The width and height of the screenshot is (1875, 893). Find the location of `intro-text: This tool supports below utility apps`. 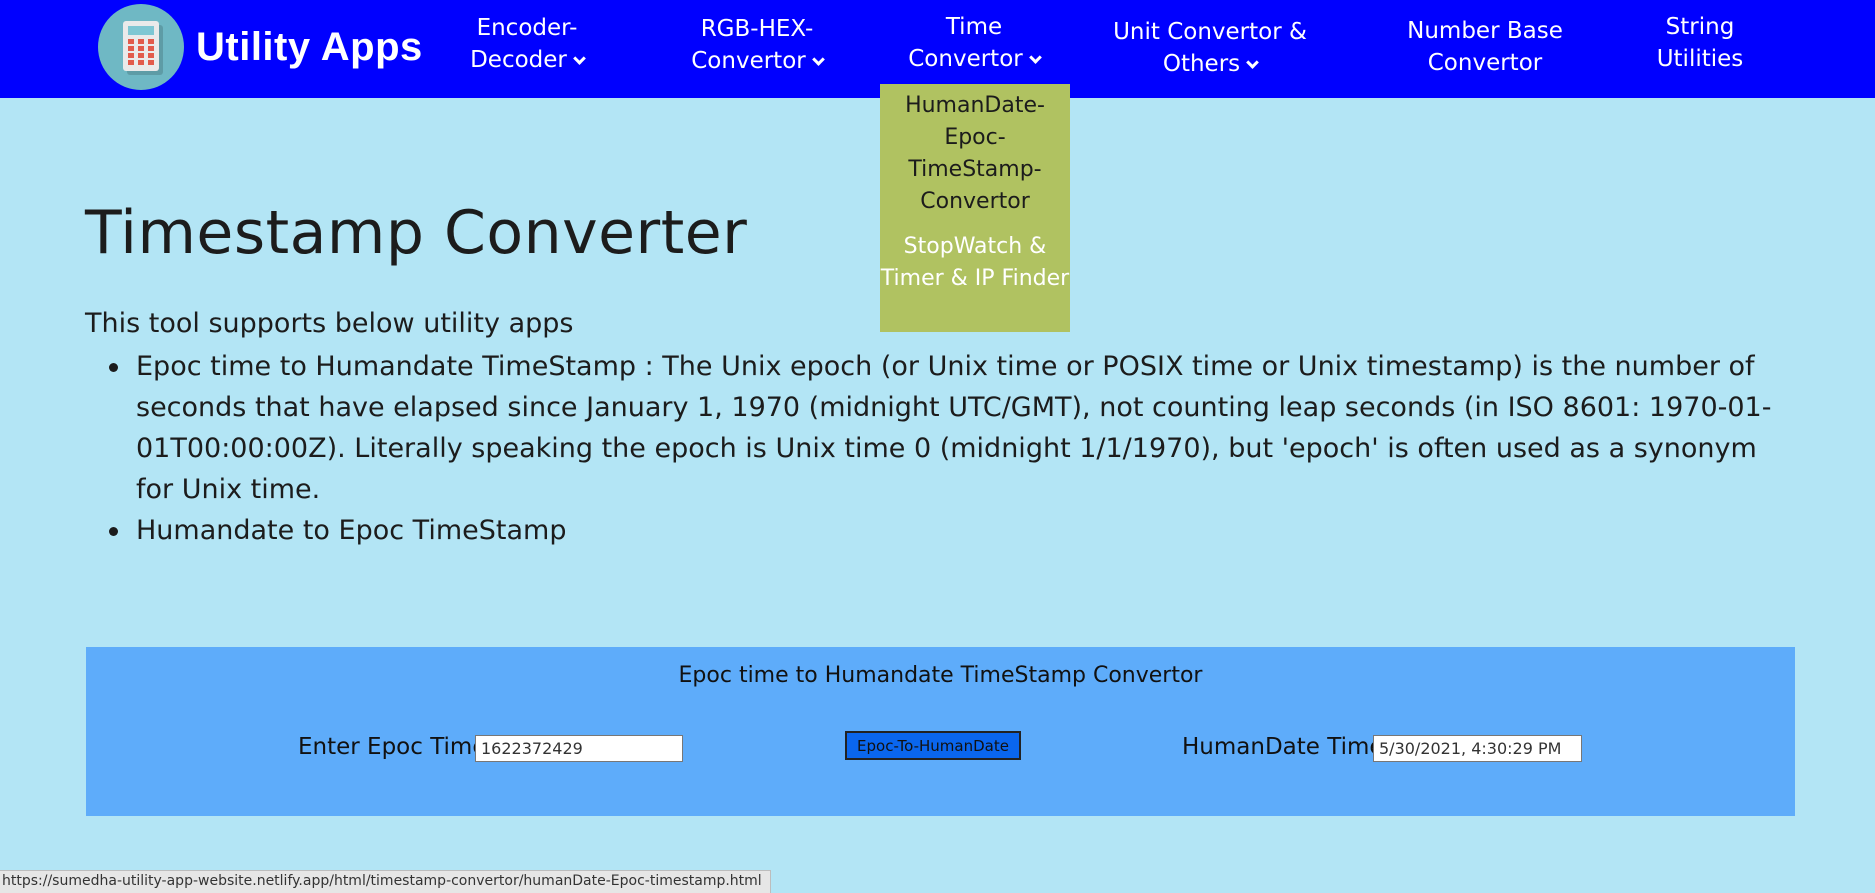

intro-text: This tool supports below utility apps is located at coordinates (329, 323).